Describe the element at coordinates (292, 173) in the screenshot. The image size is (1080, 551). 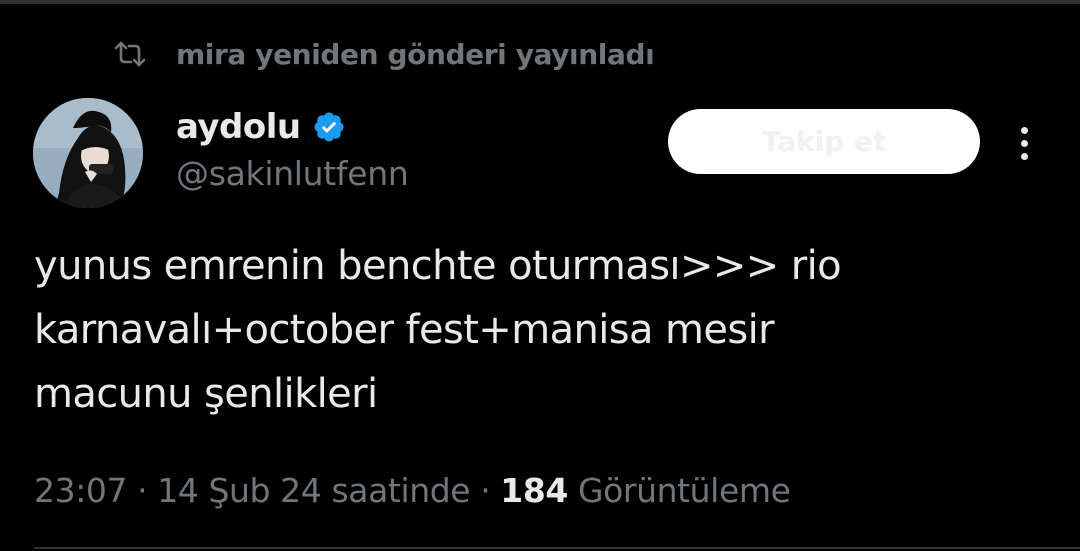
I see `author-handle: @sakinlutfenn` at that location.